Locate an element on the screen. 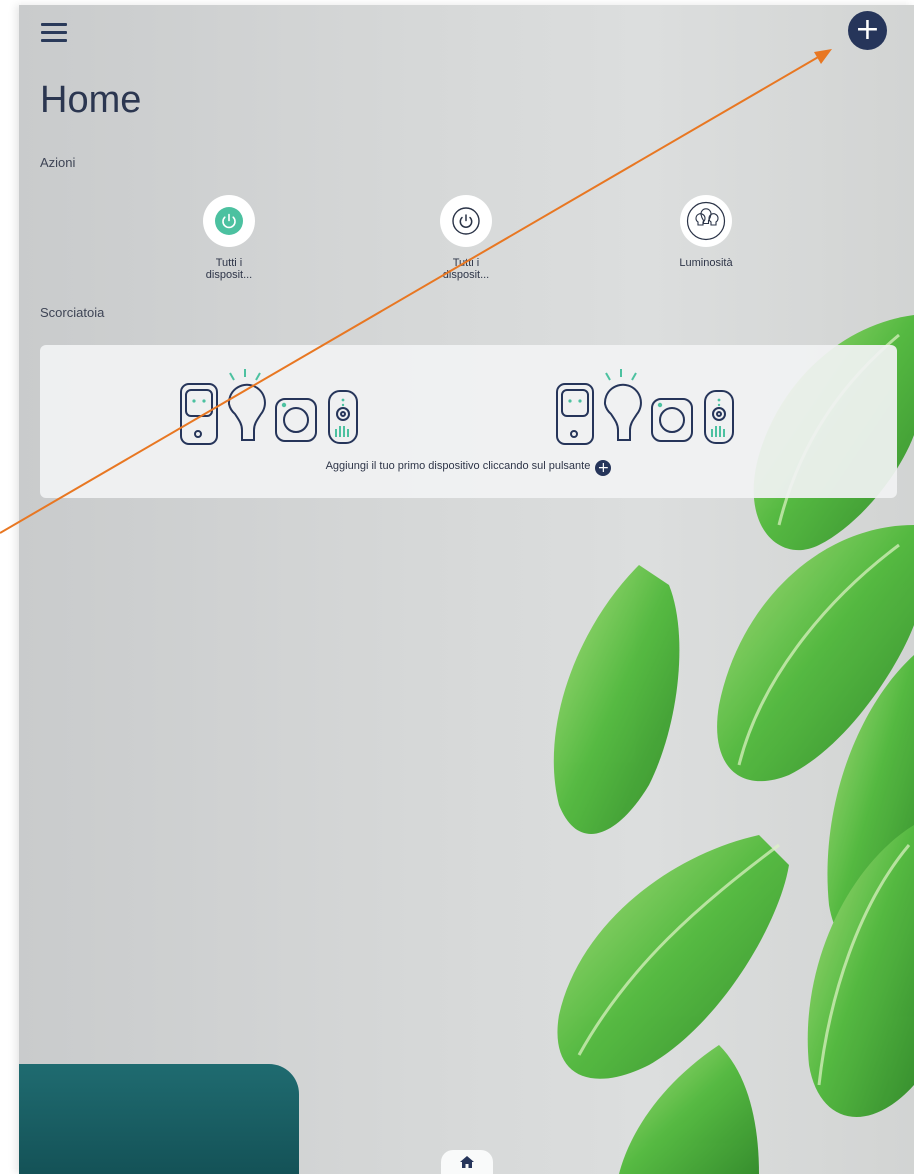 Image resolution: width=914 pixels, height=1174 pixels. devices-illustration-left is located at coordinates (269, 407).